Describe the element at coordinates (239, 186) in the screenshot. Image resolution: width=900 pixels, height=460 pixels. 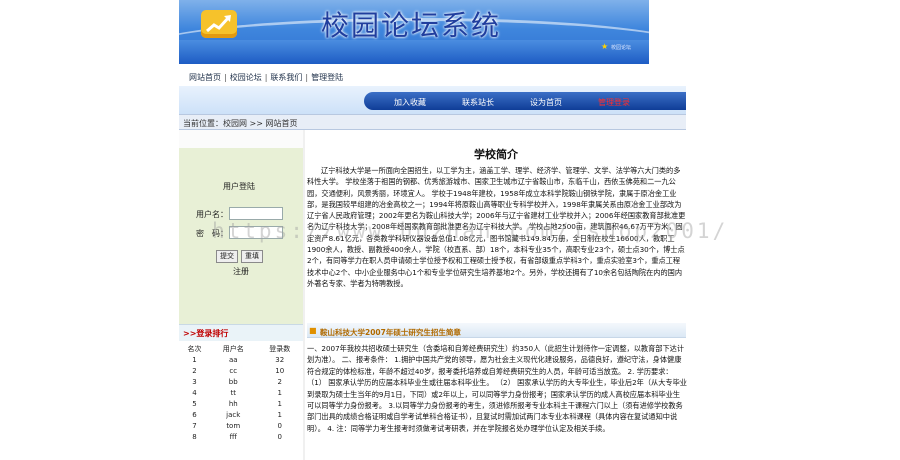
I see `login-title: 用户登陆` at that location.